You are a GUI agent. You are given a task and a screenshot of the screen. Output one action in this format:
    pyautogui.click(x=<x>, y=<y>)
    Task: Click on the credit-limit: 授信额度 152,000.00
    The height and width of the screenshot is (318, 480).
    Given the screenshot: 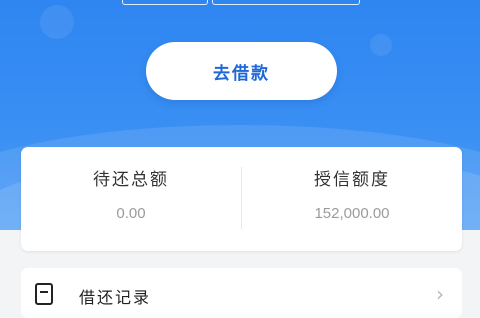 What is the action you would take?
    pyautogui.click(x=352, y=199)
    